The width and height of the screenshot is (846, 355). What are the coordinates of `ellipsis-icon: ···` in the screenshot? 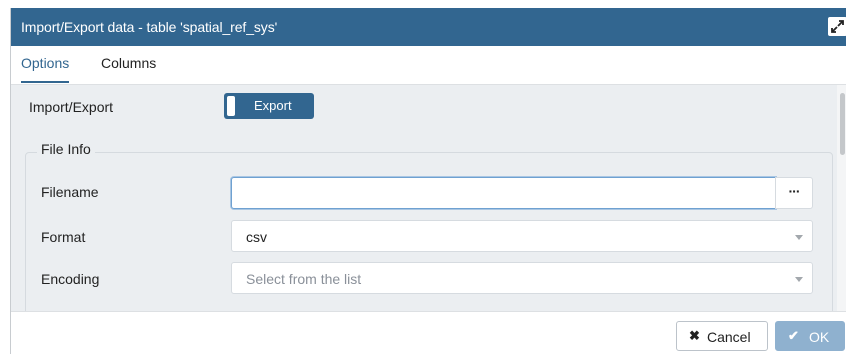 It's located at (794, 191).